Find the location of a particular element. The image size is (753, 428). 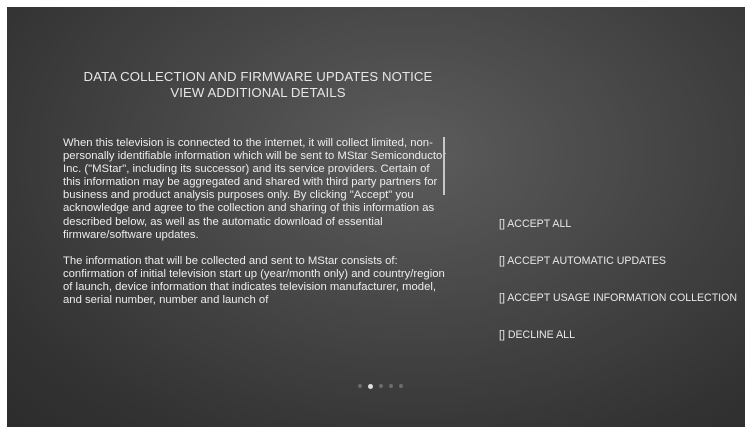

scroll-indicator is located at coordinates (444, 166).